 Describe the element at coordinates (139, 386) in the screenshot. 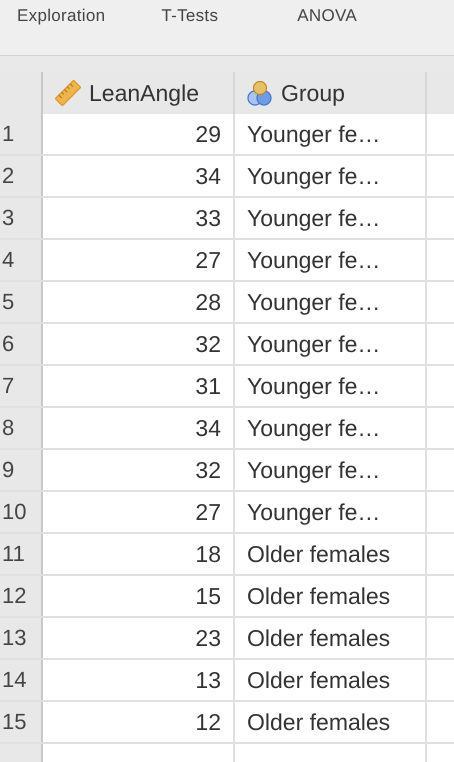

I see `table-cell: 31` at that location.